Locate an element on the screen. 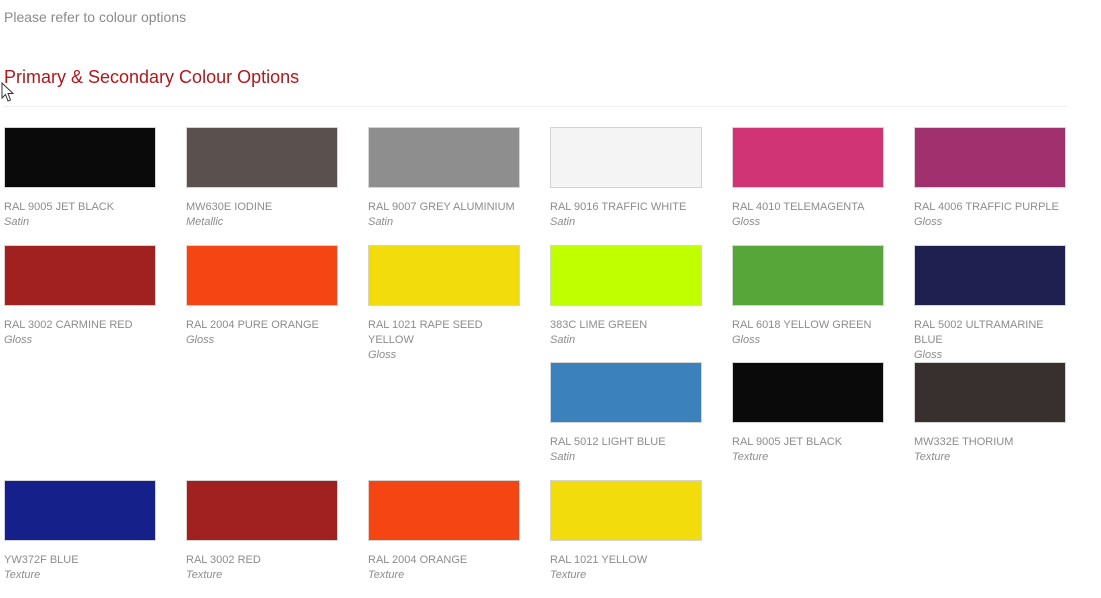 The height and width of the screenshot is (598, 1101). colour-name: RAL 5002 ULTRAMARINE BLUE is located at coordinates (979, 332).